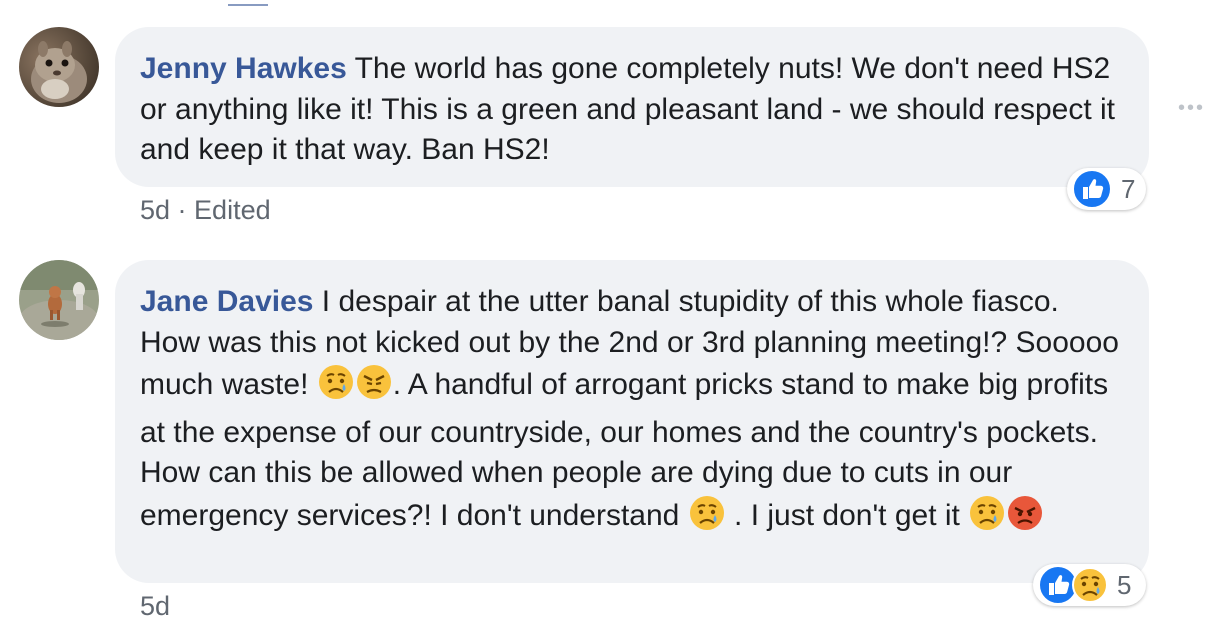 This screenshot has height=644, width=1207. I want to click on previous-comment-link-fragment, so click(248, 3).